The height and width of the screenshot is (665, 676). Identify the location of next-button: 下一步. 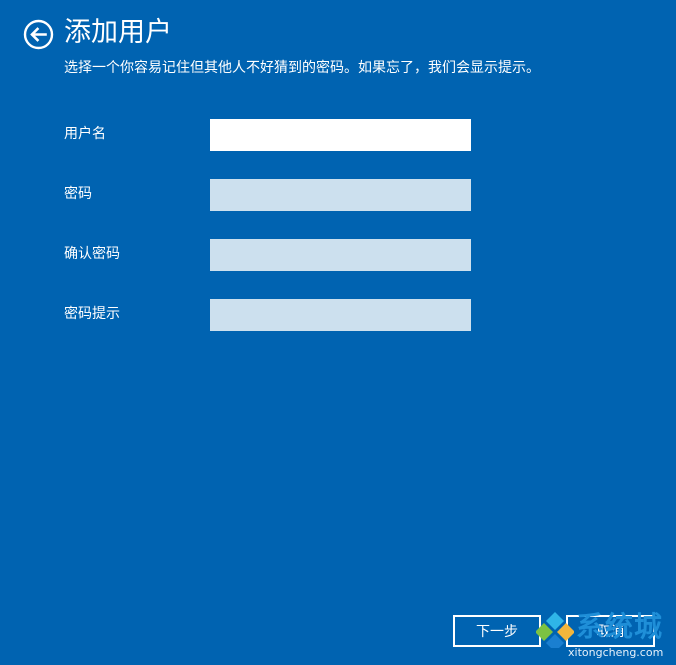
(497, 631).